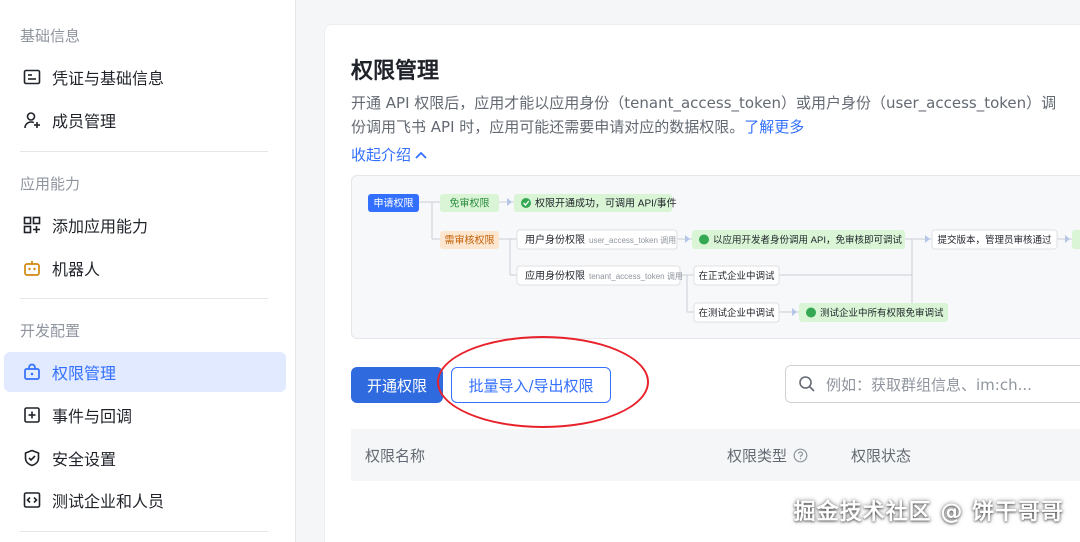 Image resolution: width=1080 pixels, height=542 pixels. Describe the element at coordinates (50, 184) in the screenshot. I see `section-title-capabilities: 应用能力` at that location.